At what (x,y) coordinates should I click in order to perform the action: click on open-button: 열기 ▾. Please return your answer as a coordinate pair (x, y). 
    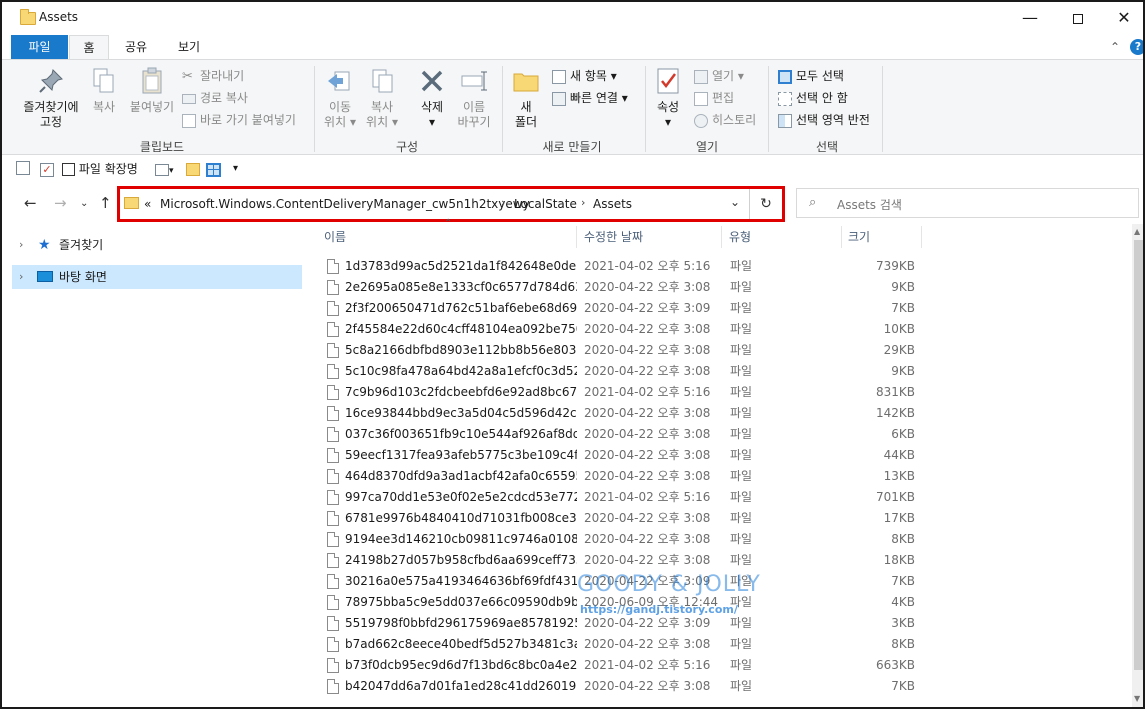
    Looking at the image, I should click on (719, 76).